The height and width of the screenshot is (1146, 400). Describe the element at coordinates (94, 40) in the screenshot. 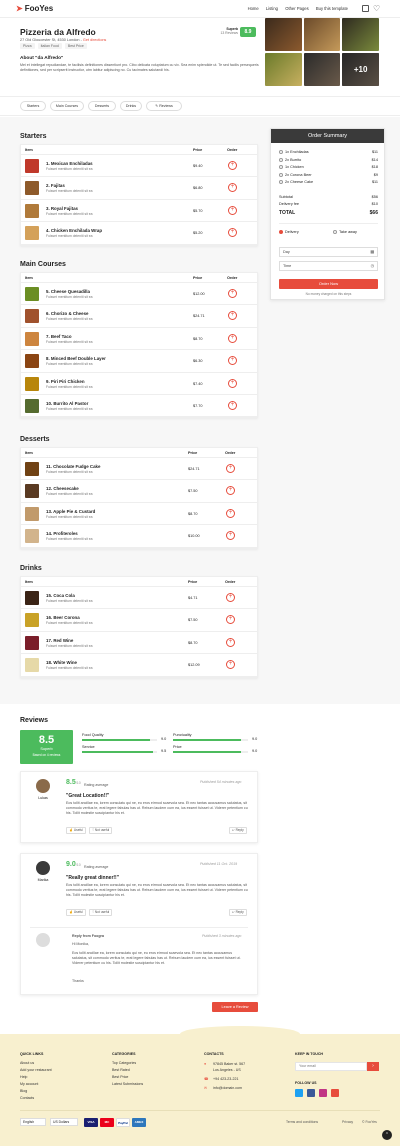

I see `get-directions-link: Get directions` at that location.